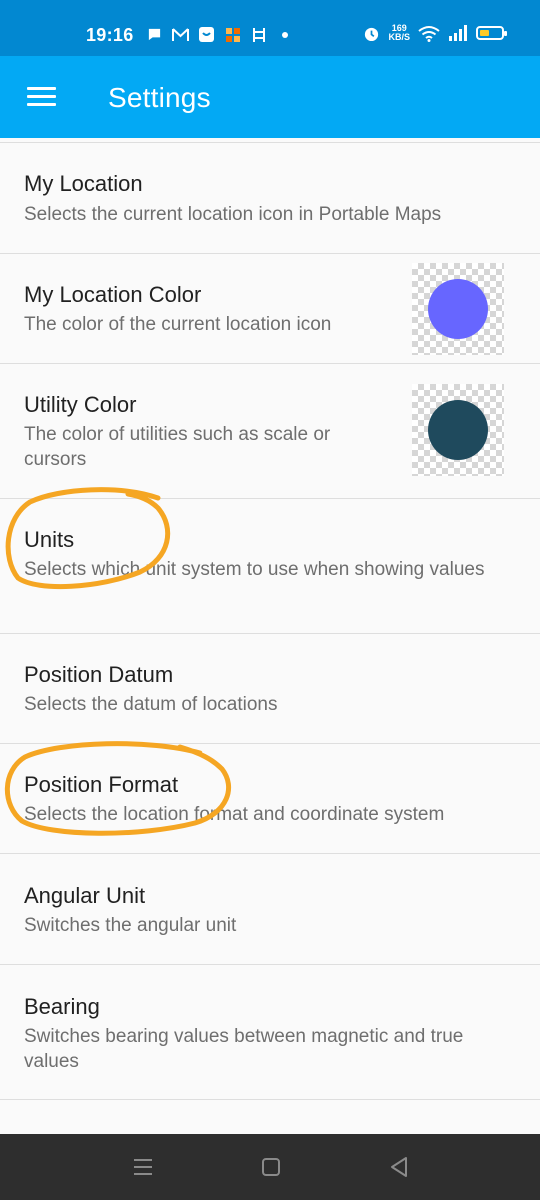 The image size is (540, 1200). I want to click on network-speed: 169 KB/S, so click(399, 33).